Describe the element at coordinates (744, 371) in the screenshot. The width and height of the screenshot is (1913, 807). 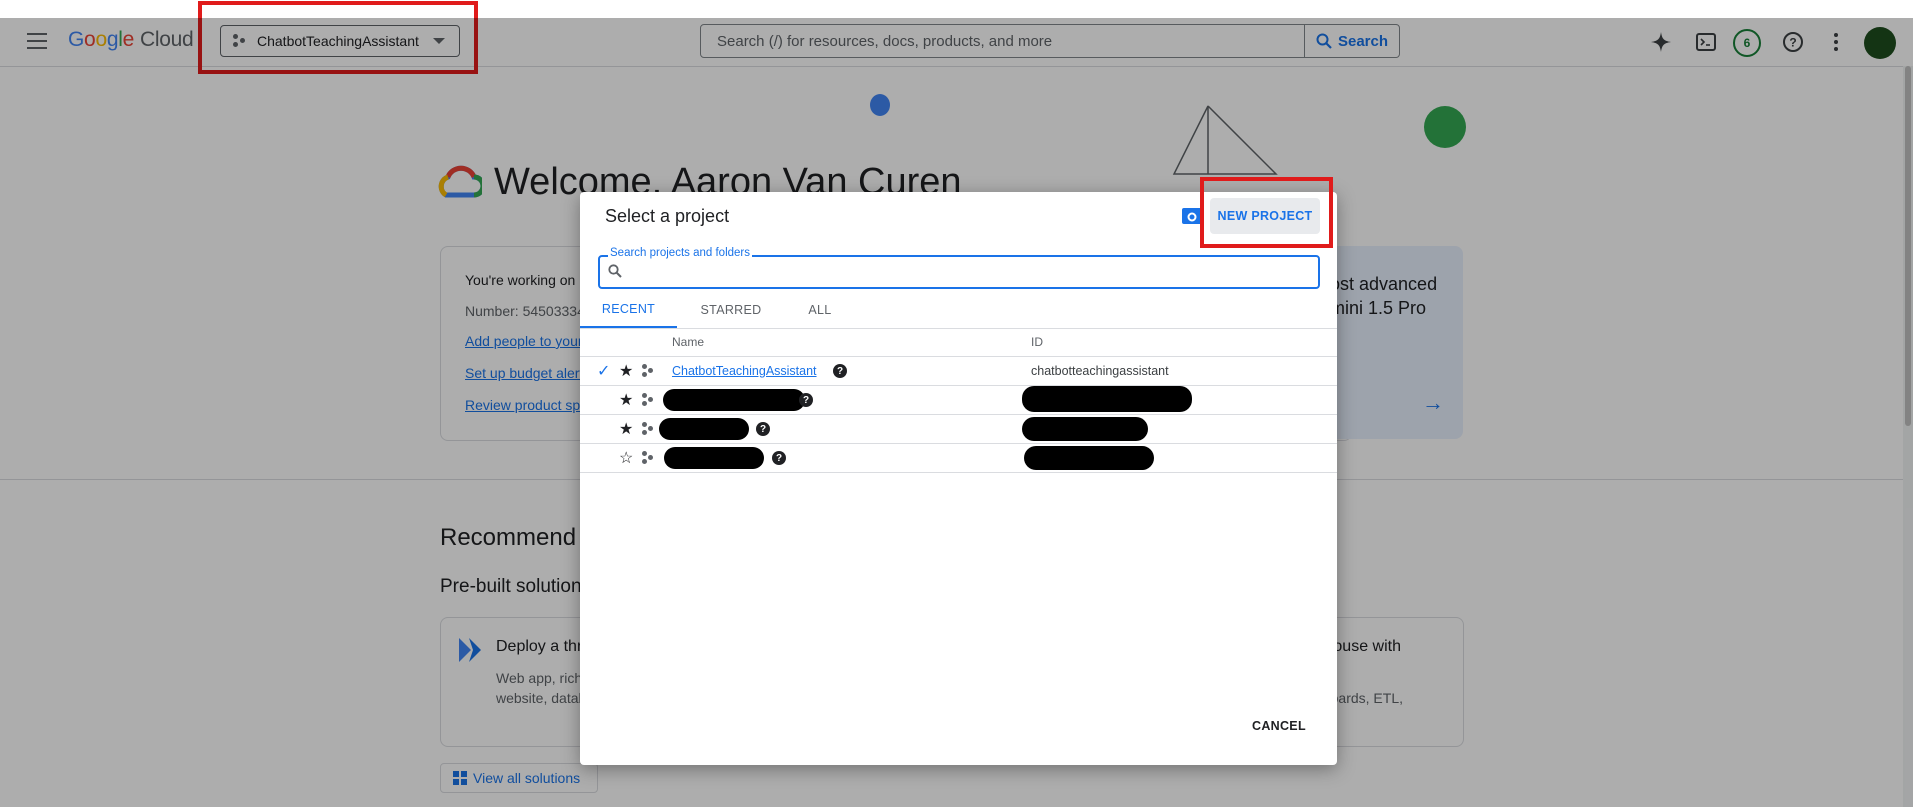
I see `project-name-link: ChatbotTeachingAssistant` at that location.